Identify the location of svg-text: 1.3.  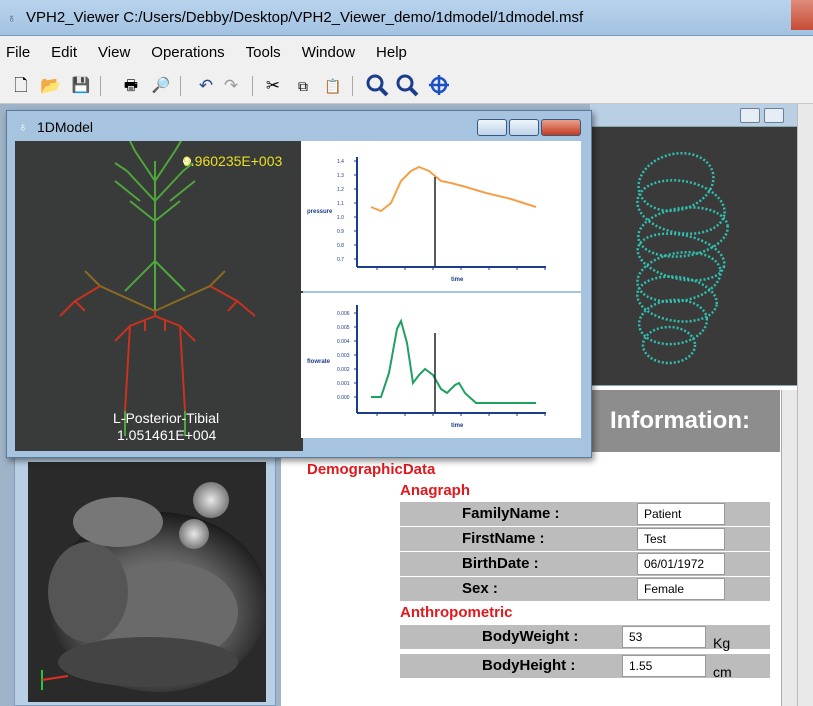
(340, 176).